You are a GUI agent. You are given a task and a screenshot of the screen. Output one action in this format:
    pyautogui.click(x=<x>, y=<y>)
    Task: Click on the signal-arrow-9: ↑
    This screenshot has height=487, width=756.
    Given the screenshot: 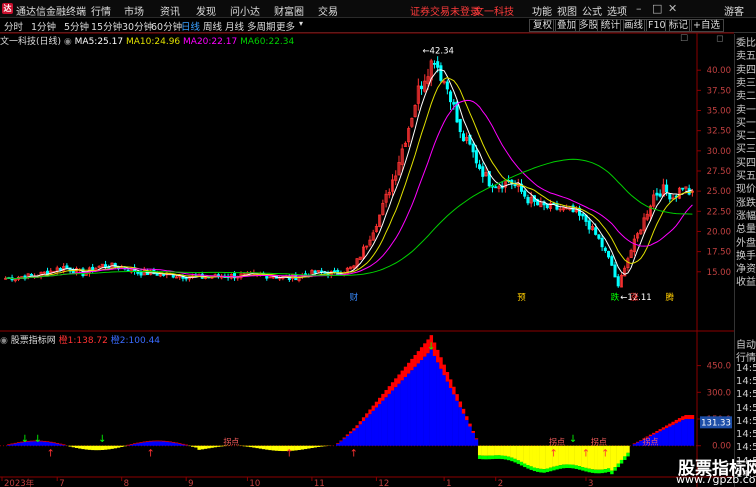 What is the action you would take?
    pyautogui.click(x=586, y=453)
    